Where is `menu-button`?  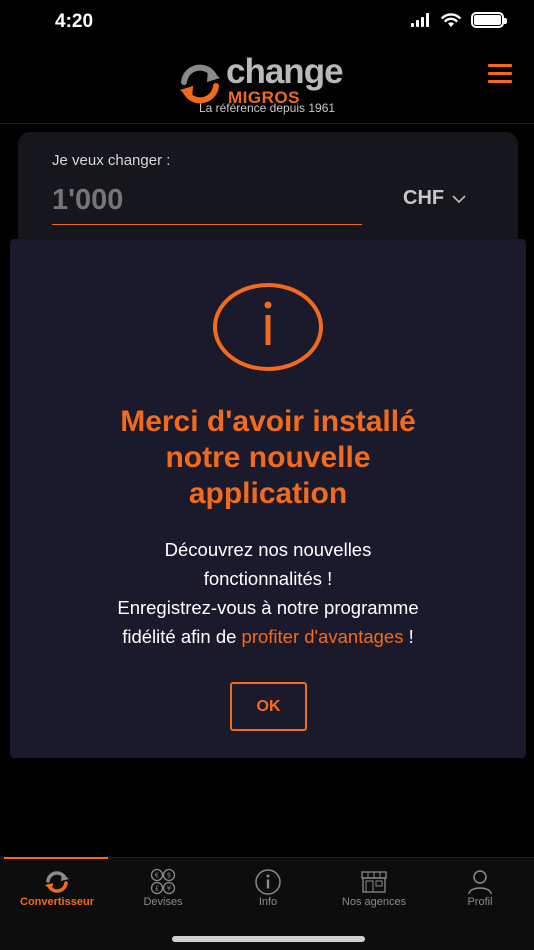
menu-button is located at coordinates (501, 74).